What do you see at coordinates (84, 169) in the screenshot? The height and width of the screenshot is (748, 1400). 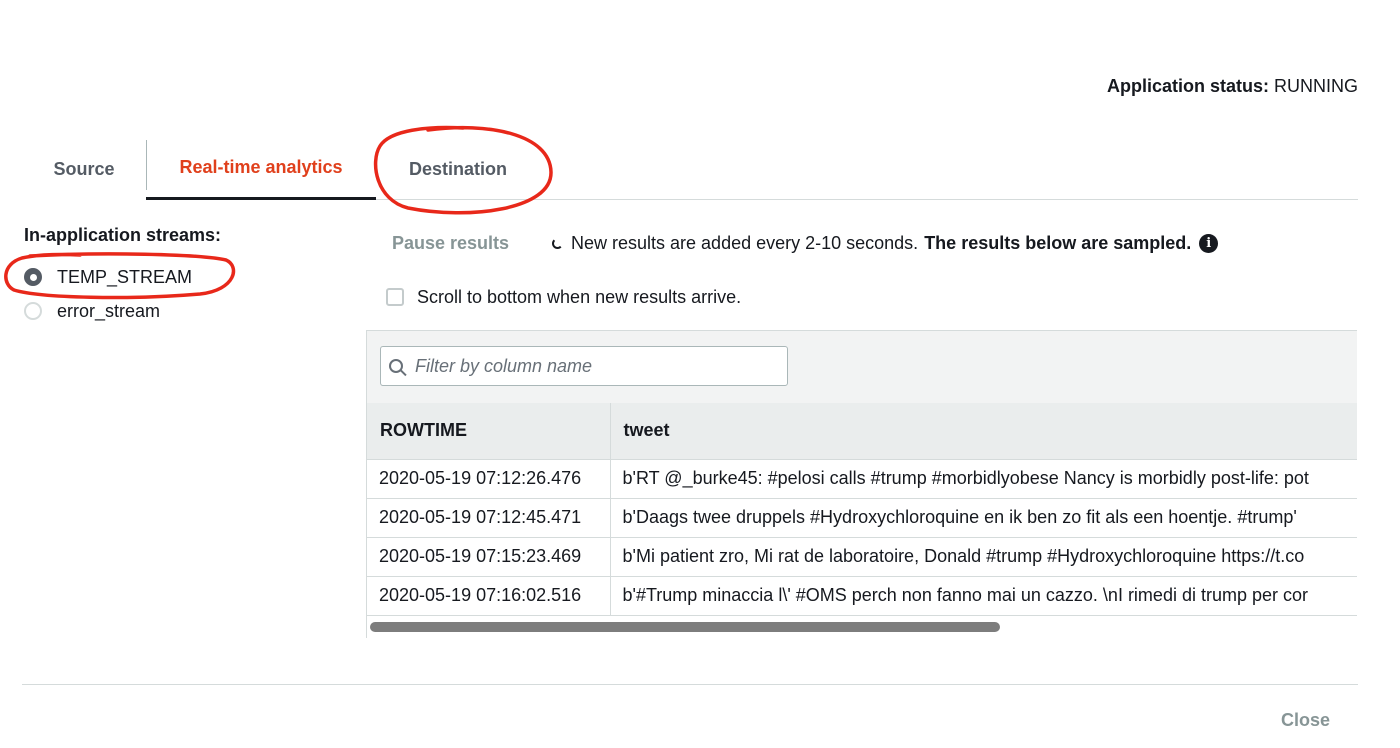 I see `tab-source: Source` at bounding box center [84, 169].